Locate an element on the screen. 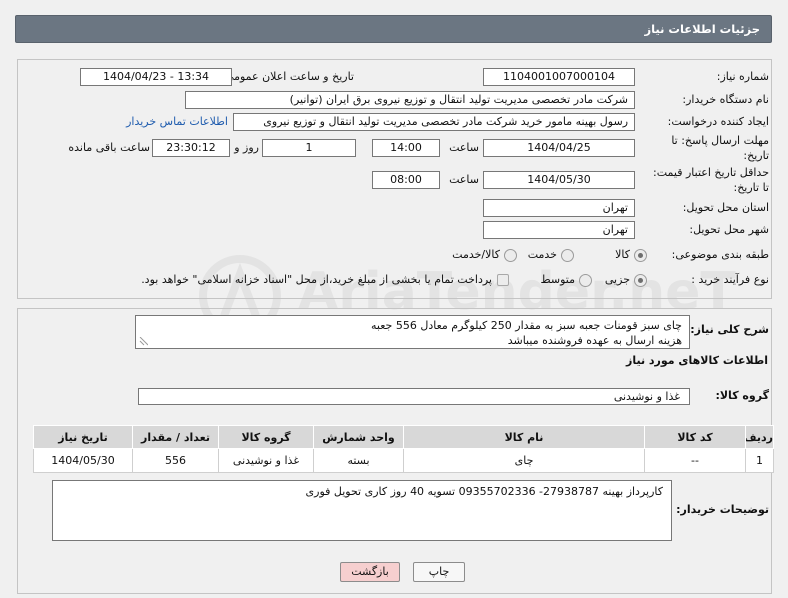 This screenshot has width=788, height=598. column-header-quantity: تعداد / مقدار is located at coordinates (175, 437).